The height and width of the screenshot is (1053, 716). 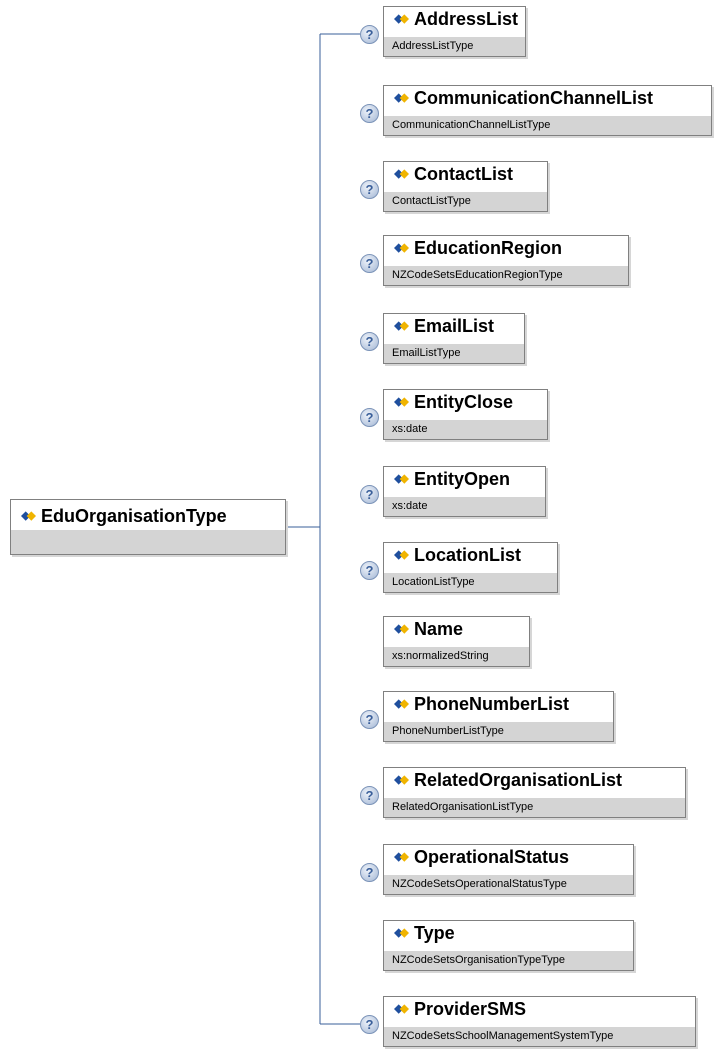 I want to click on element-header: OperationalStatus, so click(x=508, y=857).